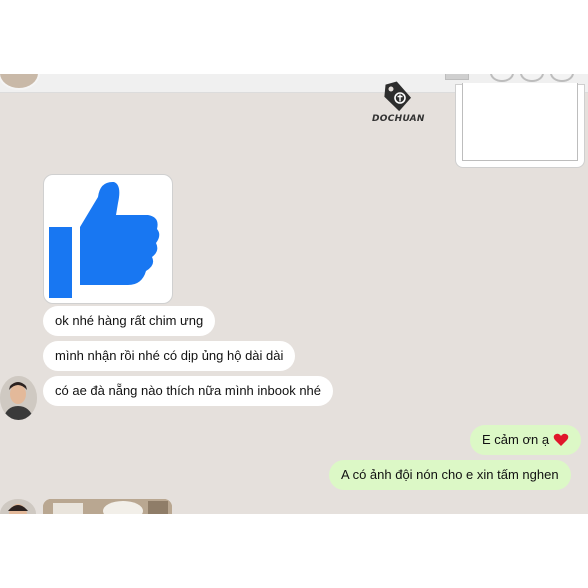  Describe the element at coordinates (457, 77) in the screenshot. I see `toolbar-icon` at that location.